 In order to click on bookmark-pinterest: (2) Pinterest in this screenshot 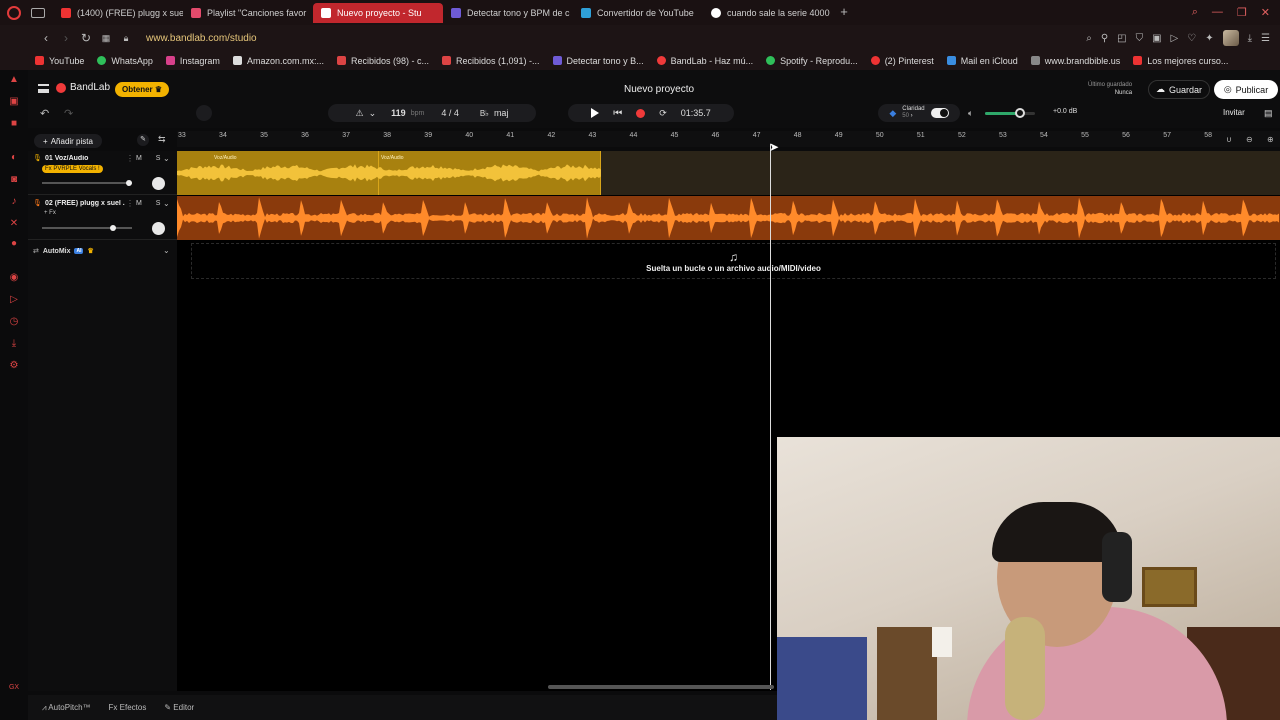, I will do `click(902, 61)`.